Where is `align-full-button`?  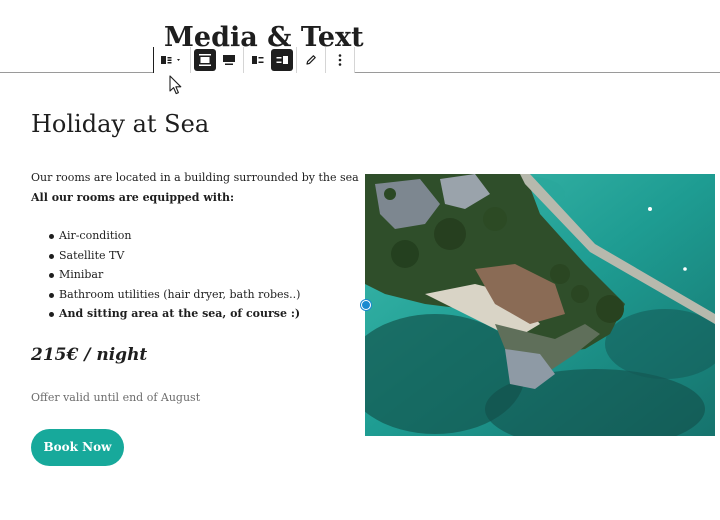 align-full-button is located at coordinates (229, 60).